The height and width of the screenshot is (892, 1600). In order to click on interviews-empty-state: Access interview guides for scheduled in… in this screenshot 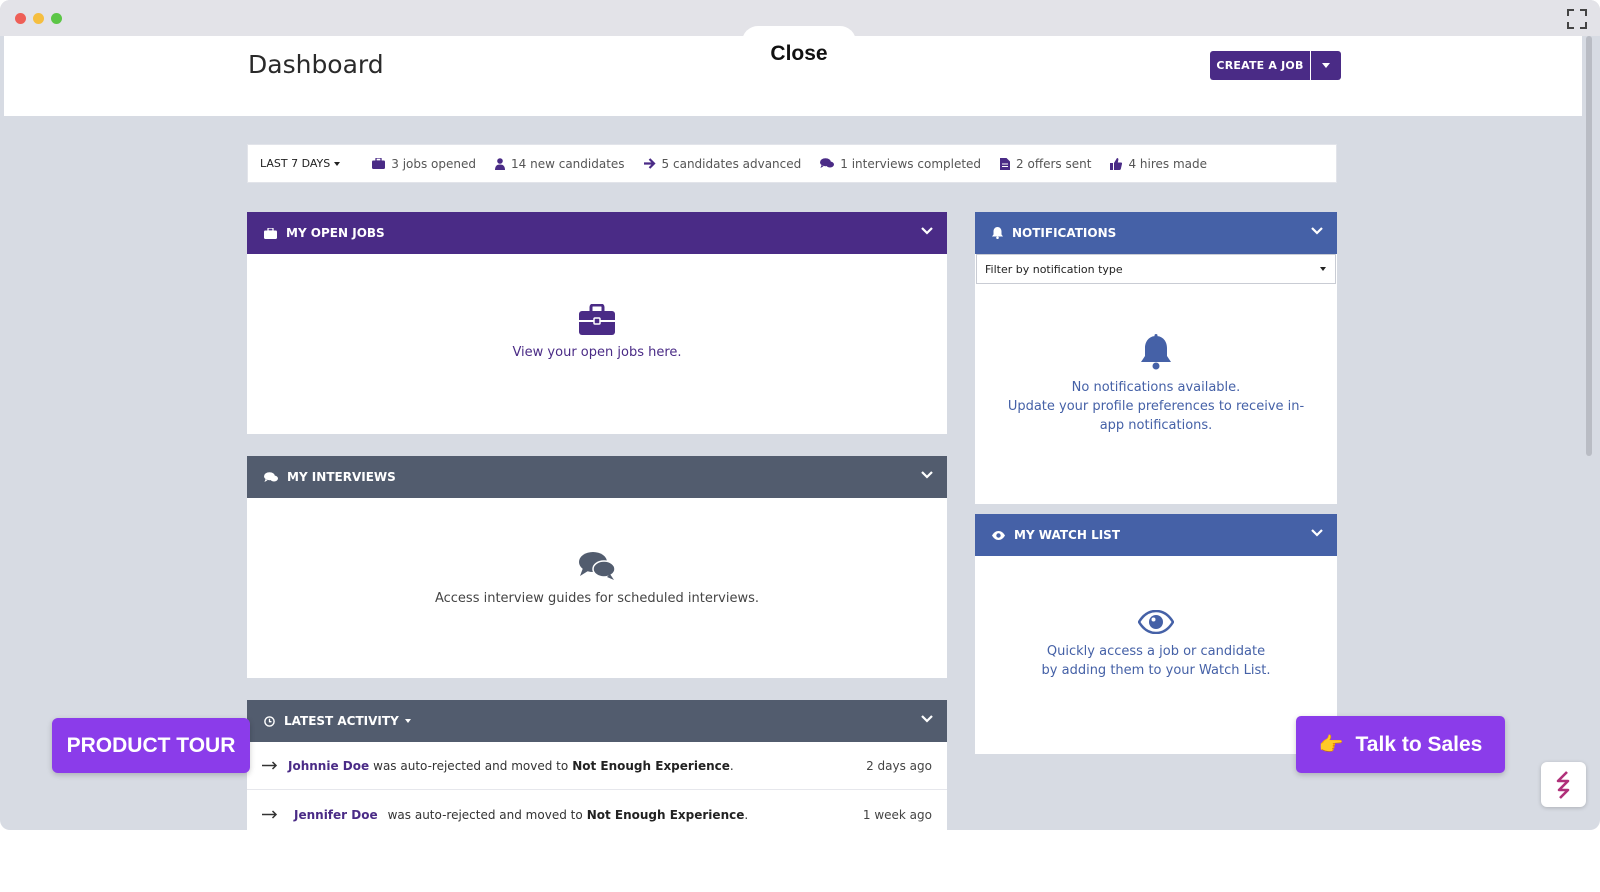, I will do `click(597, 579)`.